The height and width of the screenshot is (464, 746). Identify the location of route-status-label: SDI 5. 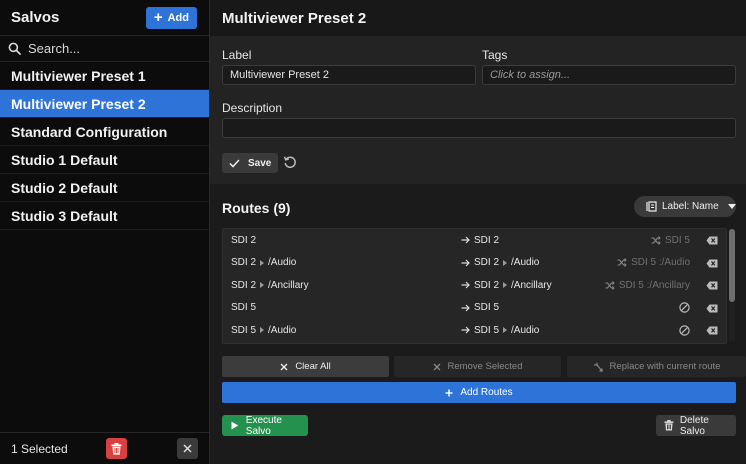
(677, 240).